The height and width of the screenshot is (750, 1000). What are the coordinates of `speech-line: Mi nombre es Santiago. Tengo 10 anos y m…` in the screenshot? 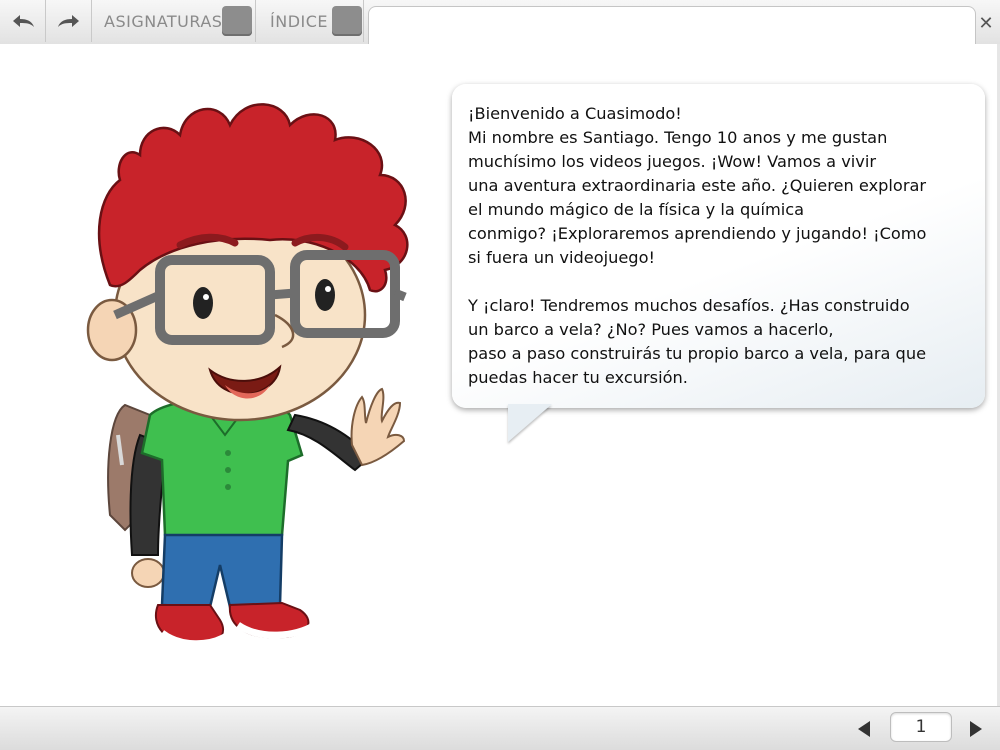 It's located at (678, 137).